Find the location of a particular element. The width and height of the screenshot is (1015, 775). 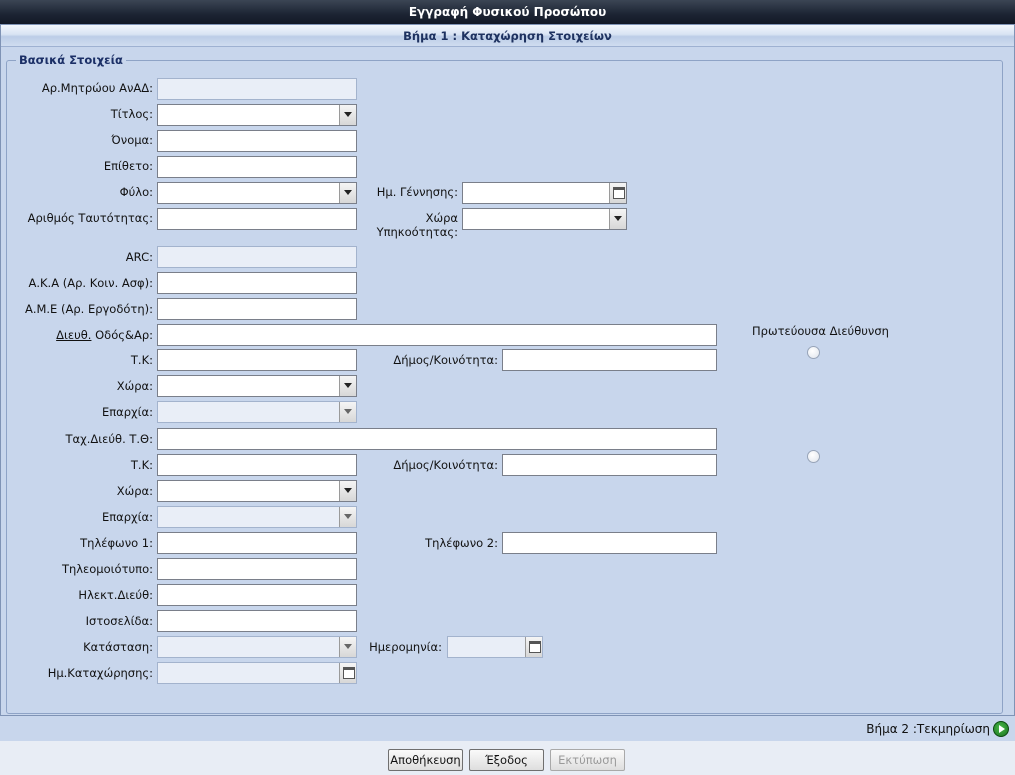

social-insurance-label: Α.Κ.Α (Αρ. Κοιν. Ασφ): is located at coordinates (90, 283).